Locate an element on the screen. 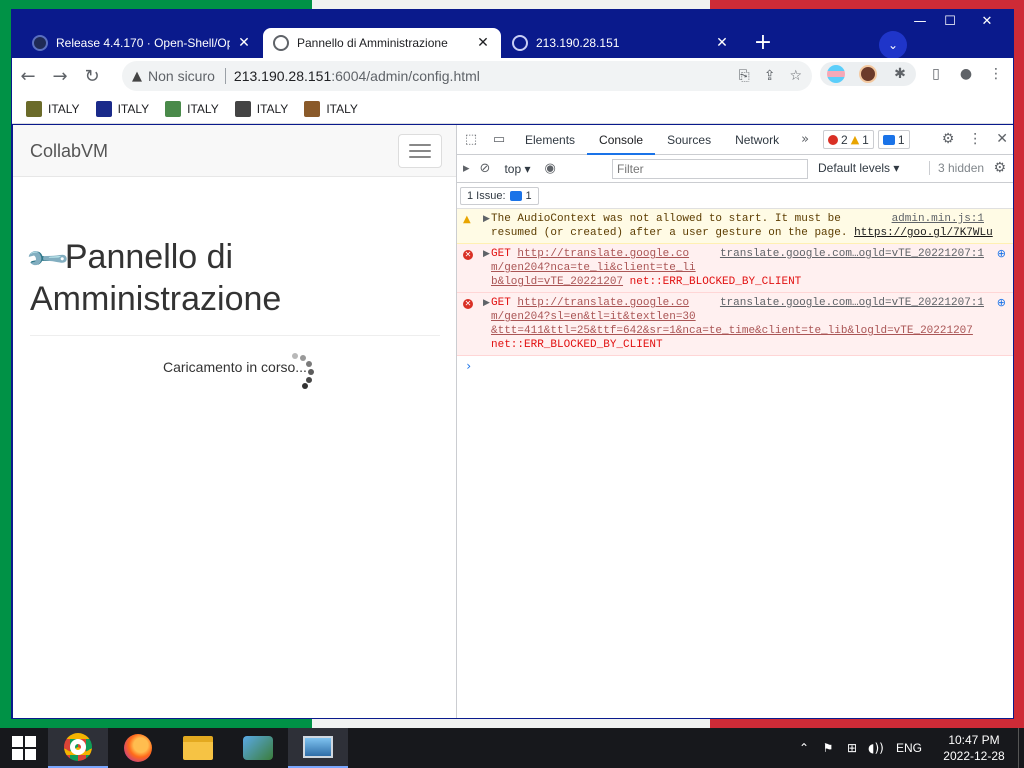 The height and width of the screenshot is (768, 1024). console-filter-input is located at coordinates (710, 169).